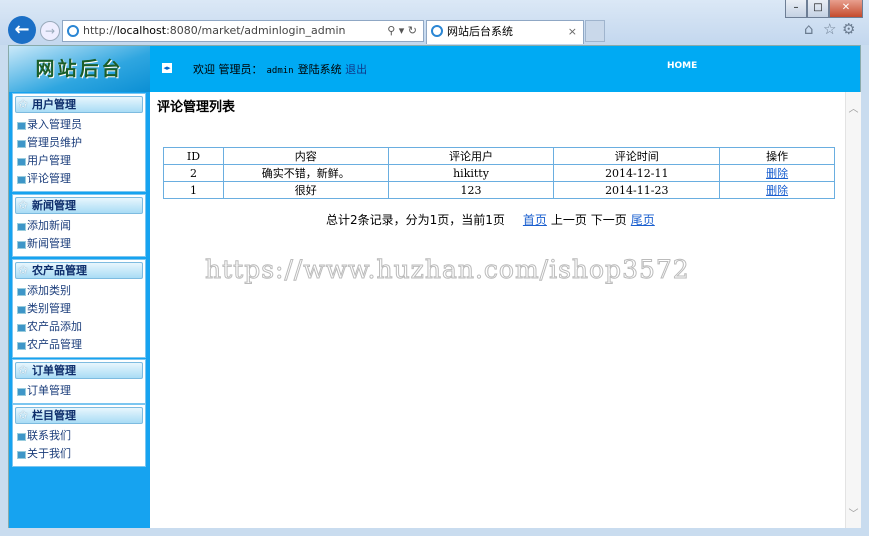 Image resolution: width=869 pixels, height=536 pixels. Describe the element at coordinates (193, 173) in the screenshot. I see `cell-id: 2` at that location.